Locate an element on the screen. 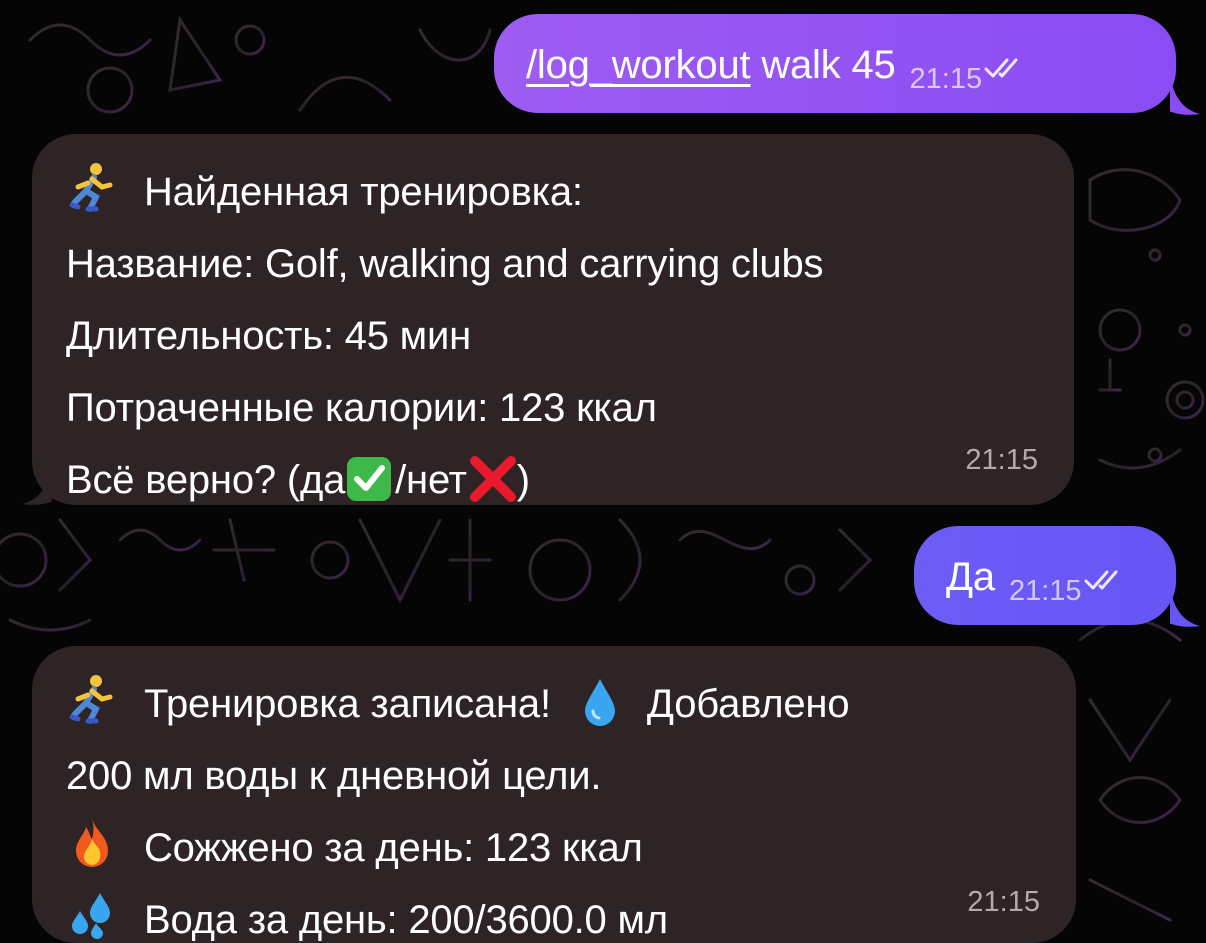  message-text: walk 45 is located at coordinates (823, 65).